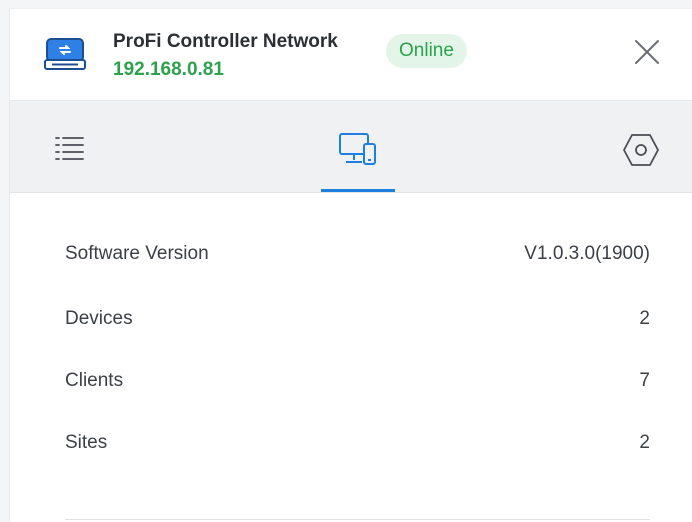  Describe the element at coordinates (357, 385) in the screenshot. I see `info-row-clients: Clients 7` at that location.